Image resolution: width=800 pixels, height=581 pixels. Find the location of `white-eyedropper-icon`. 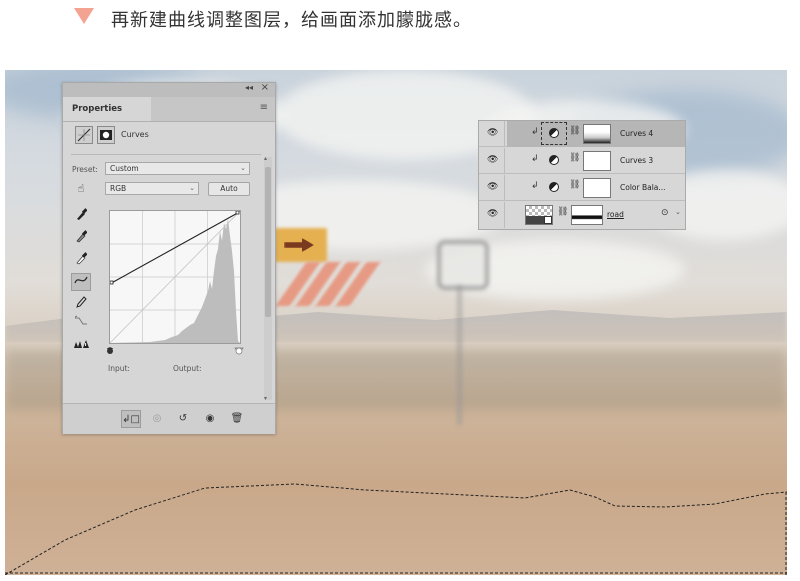

white-eyedropper-icon is located at coordinates (81, 260).